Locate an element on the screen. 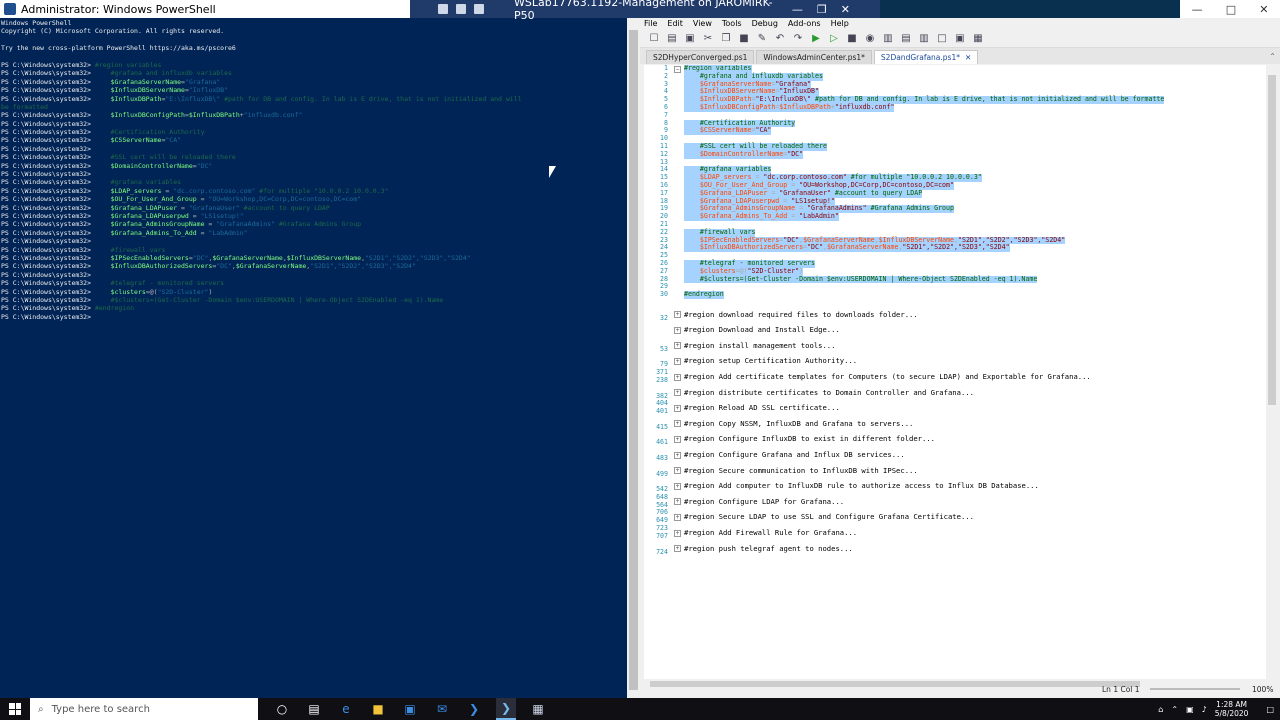 Image resolution: width=1280 pixels, height=720 pixels. run-selection-icon: ▷ is located at coordinates (834, 39).